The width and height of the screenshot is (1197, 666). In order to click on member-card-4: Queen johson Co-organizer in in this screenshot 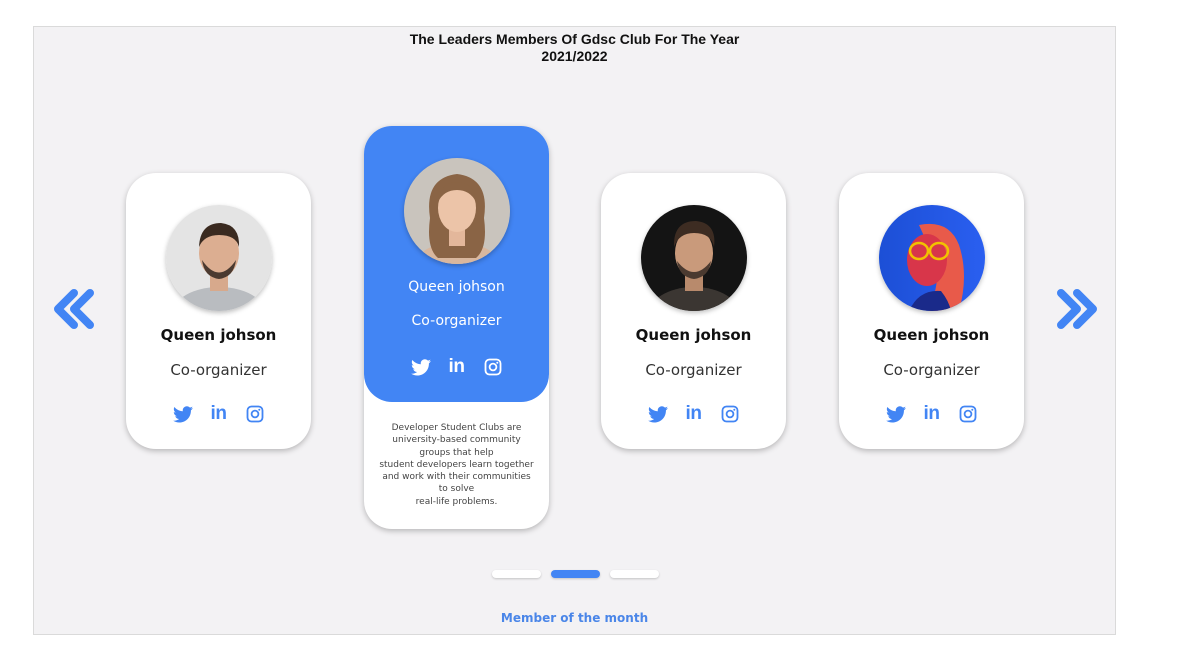, I will do `click(931, 311)`.